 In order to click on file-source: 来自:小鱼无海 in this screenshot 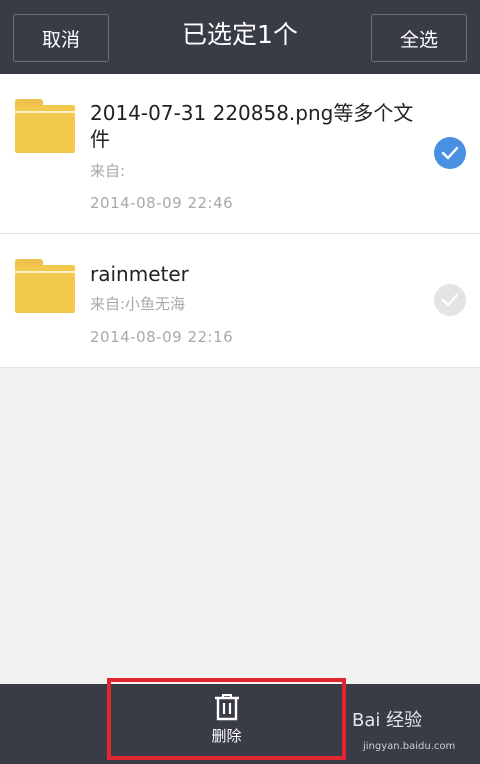, I will do `click(138, 304)`.